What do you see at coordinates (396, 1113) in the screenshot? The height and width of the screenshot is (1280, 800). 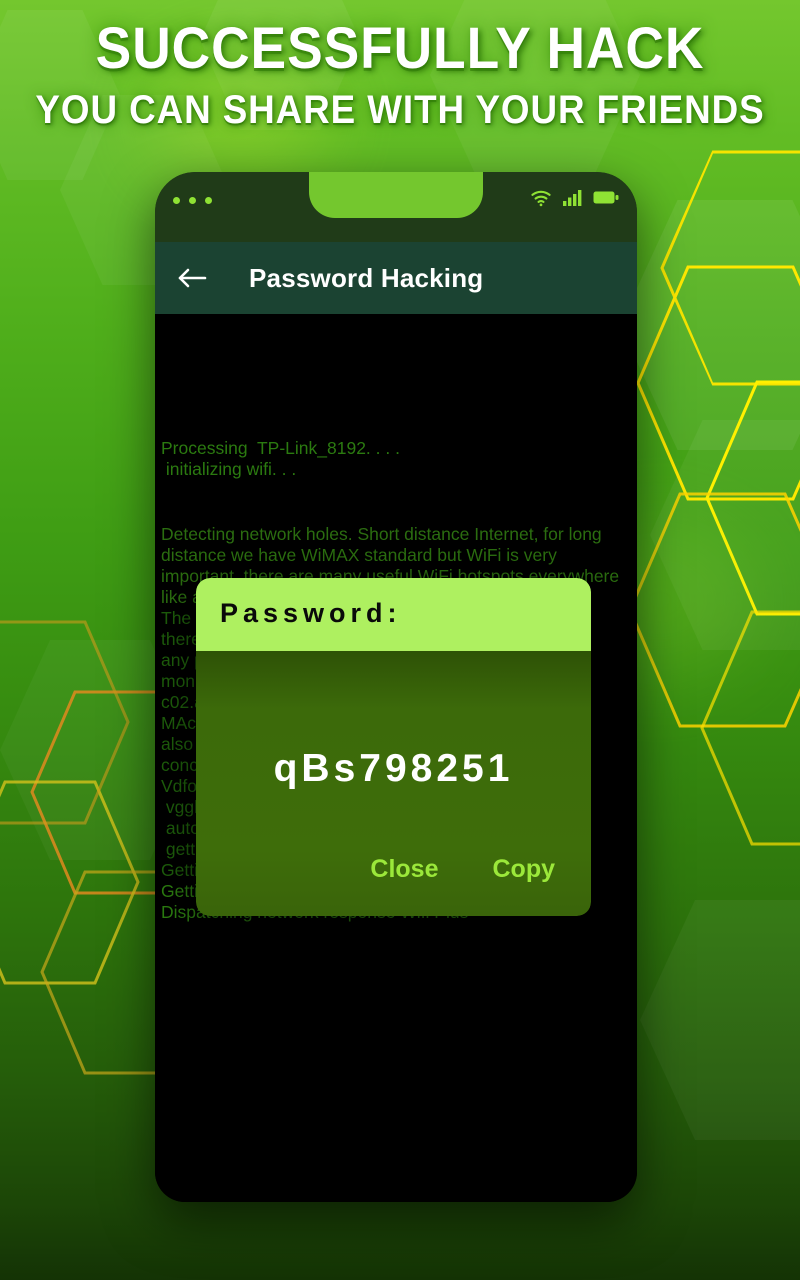 I see `phone-bottom-area` at bounding box center [396, 1113].